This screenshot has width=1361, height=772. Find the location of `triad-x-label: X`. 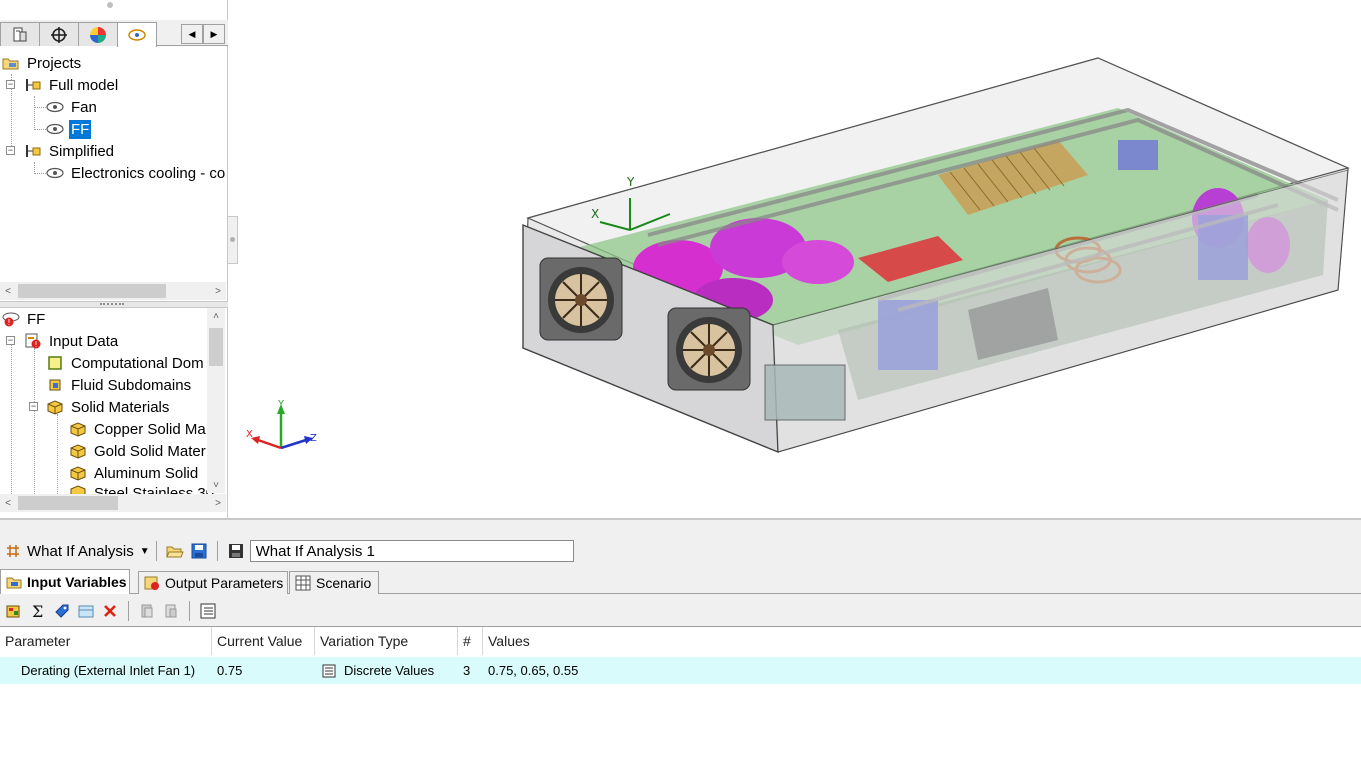

triad-x-label: X is located at coordinates (249, 434).